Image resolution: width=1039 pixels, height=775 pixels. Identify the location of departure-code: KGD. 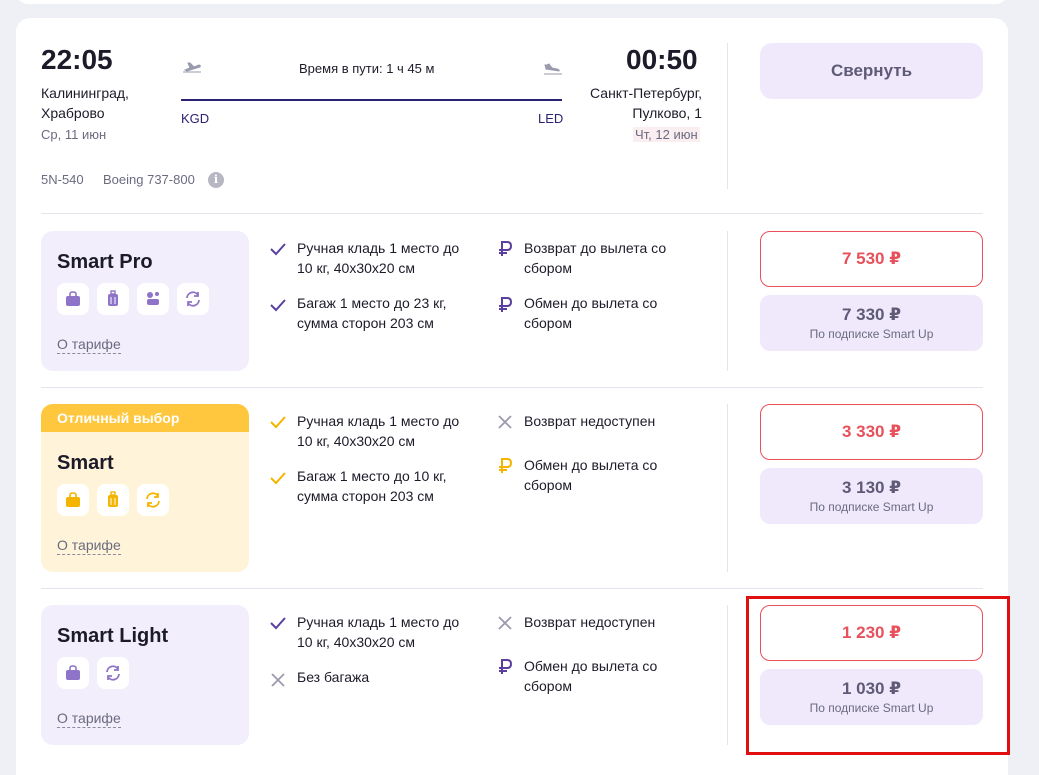
(195, 118).